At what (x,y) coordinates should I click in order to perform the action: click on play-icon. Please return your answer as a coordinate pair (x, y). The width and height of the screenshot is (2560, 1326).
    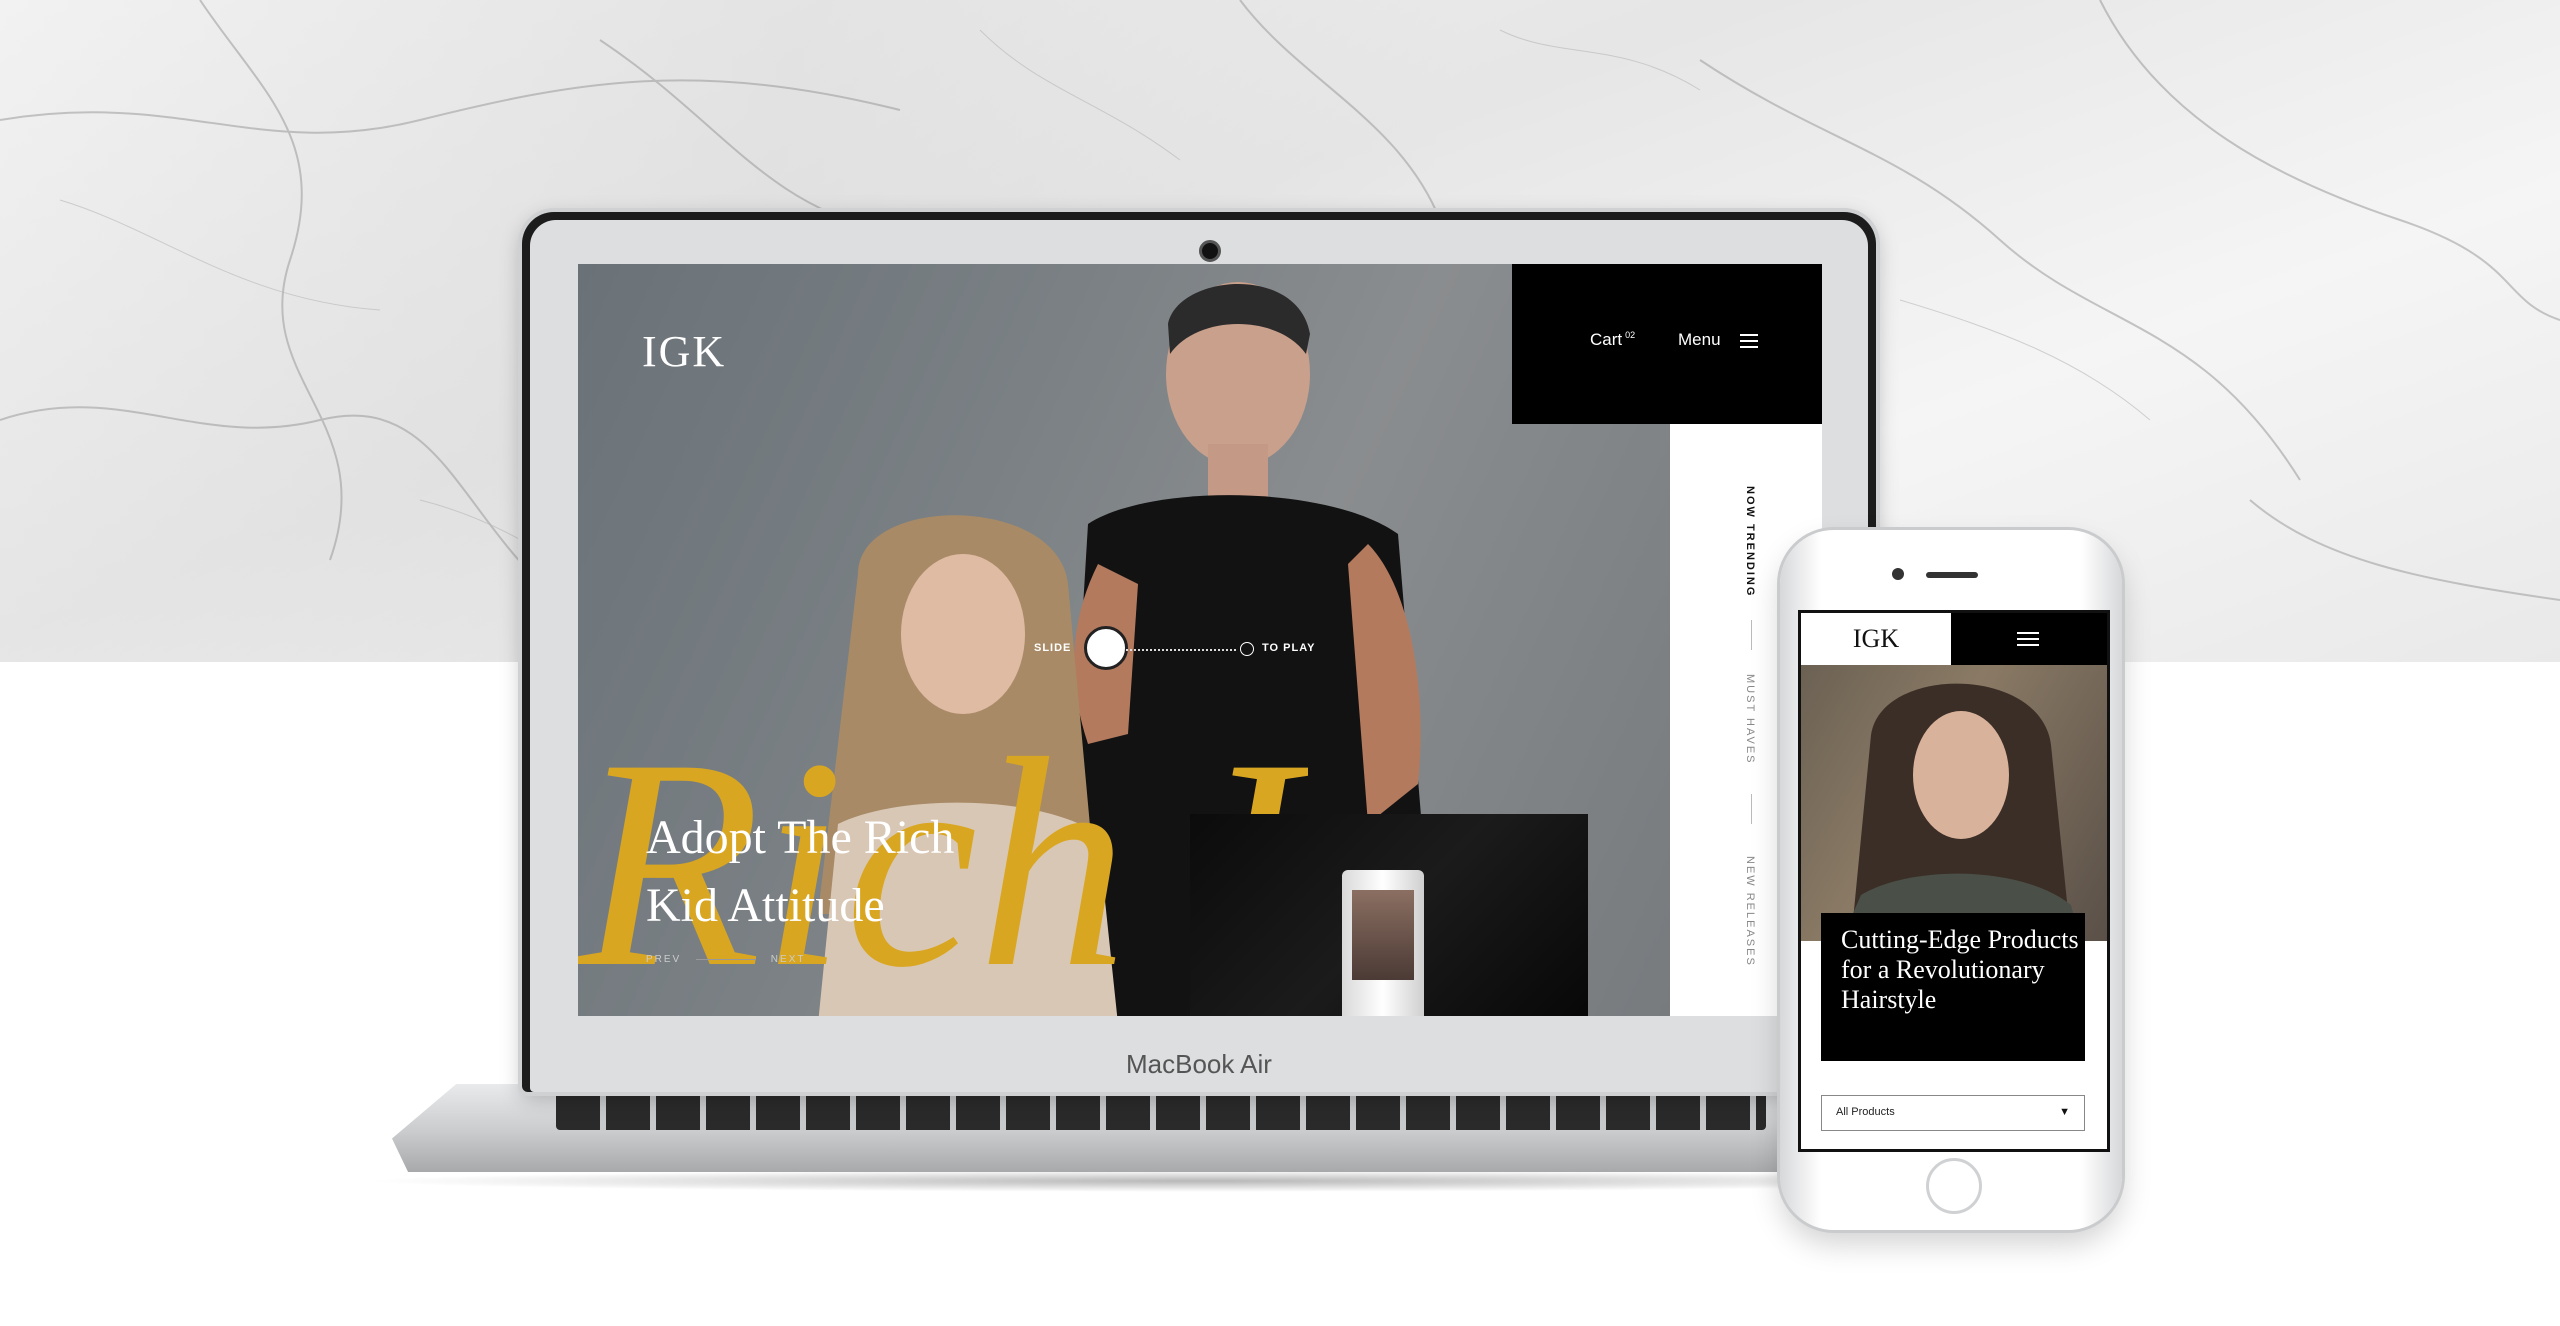
    Looking at the image, I should click on (1247, 649).